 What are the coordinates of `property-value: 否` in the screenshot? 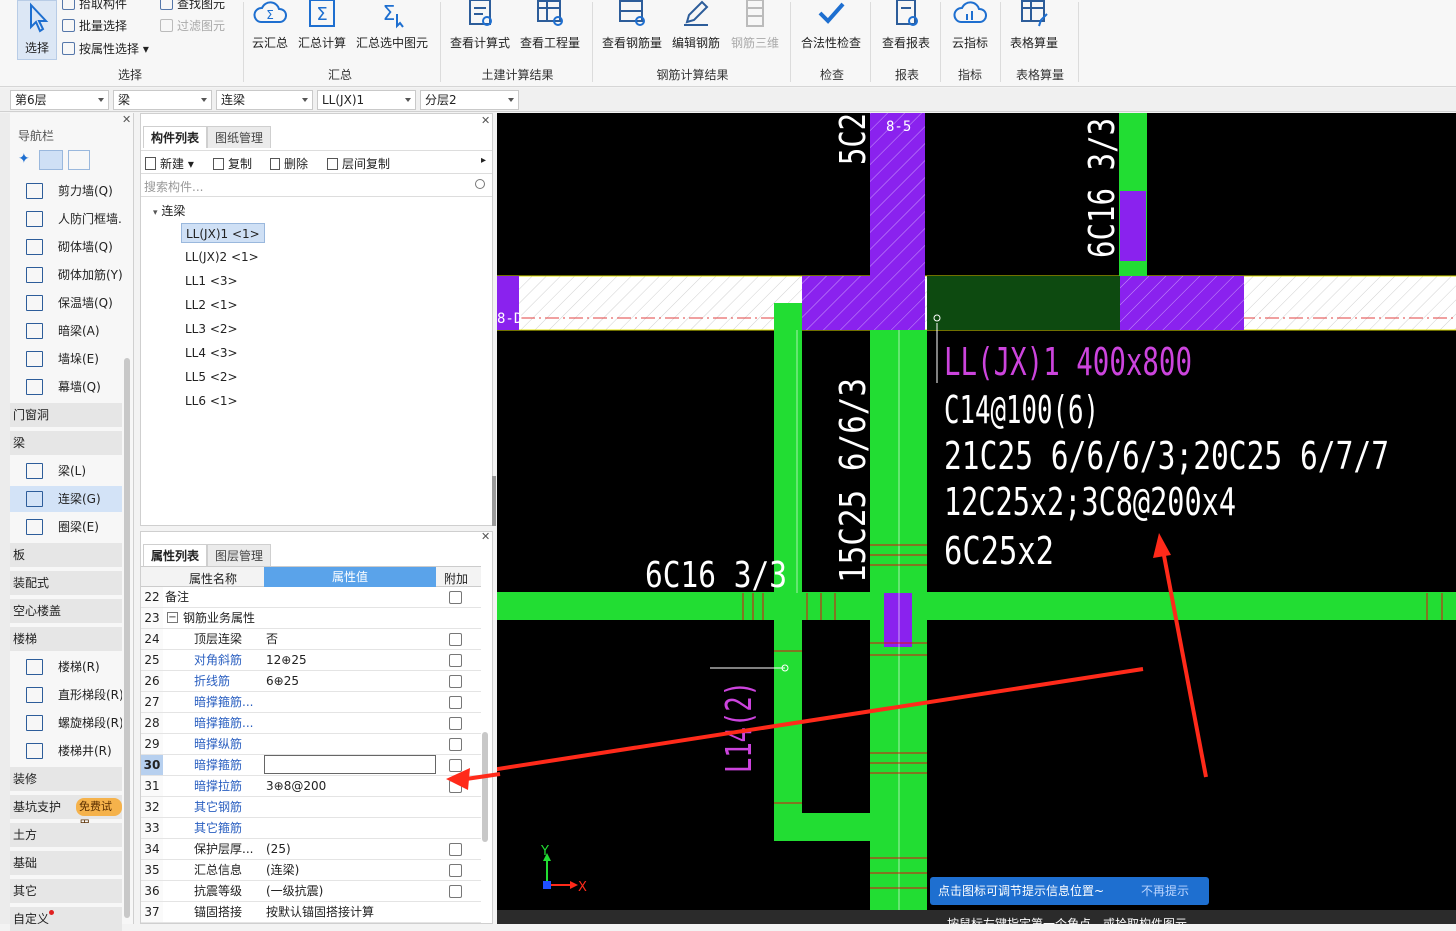 It's located at (351, 639).